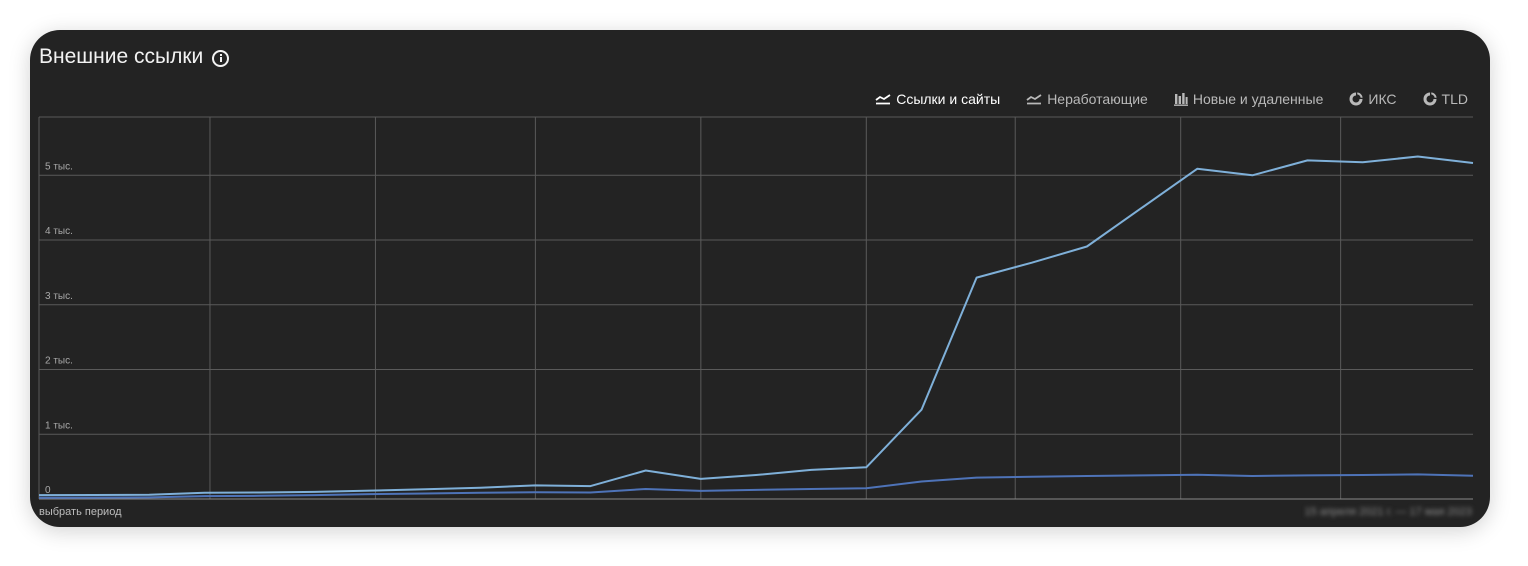  What do you see at coordinates (59, 231) in the screenshot?
I see `y-tick-label: 4 тыс.` at bounding box center [59, 231].